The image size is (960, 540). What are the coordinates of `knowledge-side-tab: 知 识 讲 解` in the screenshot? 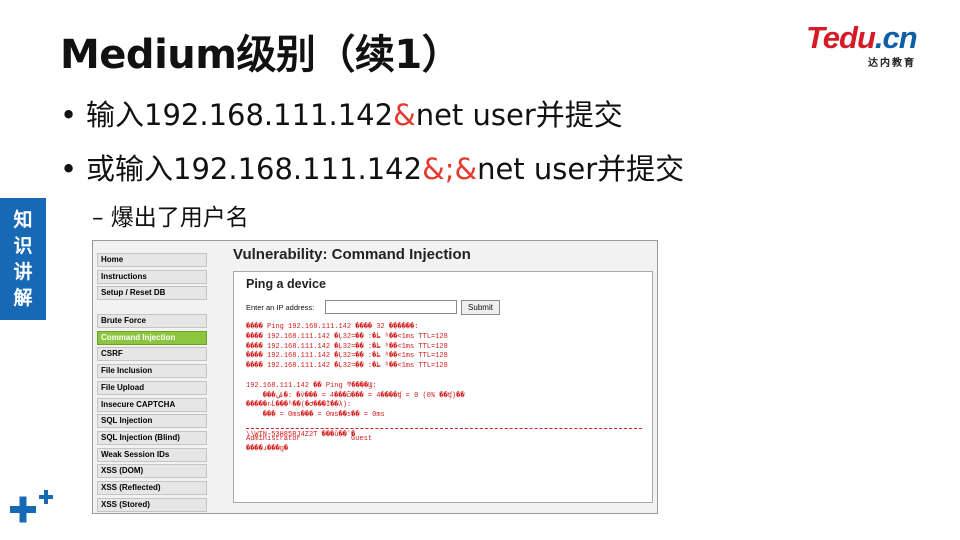 It's located at (23, 259).